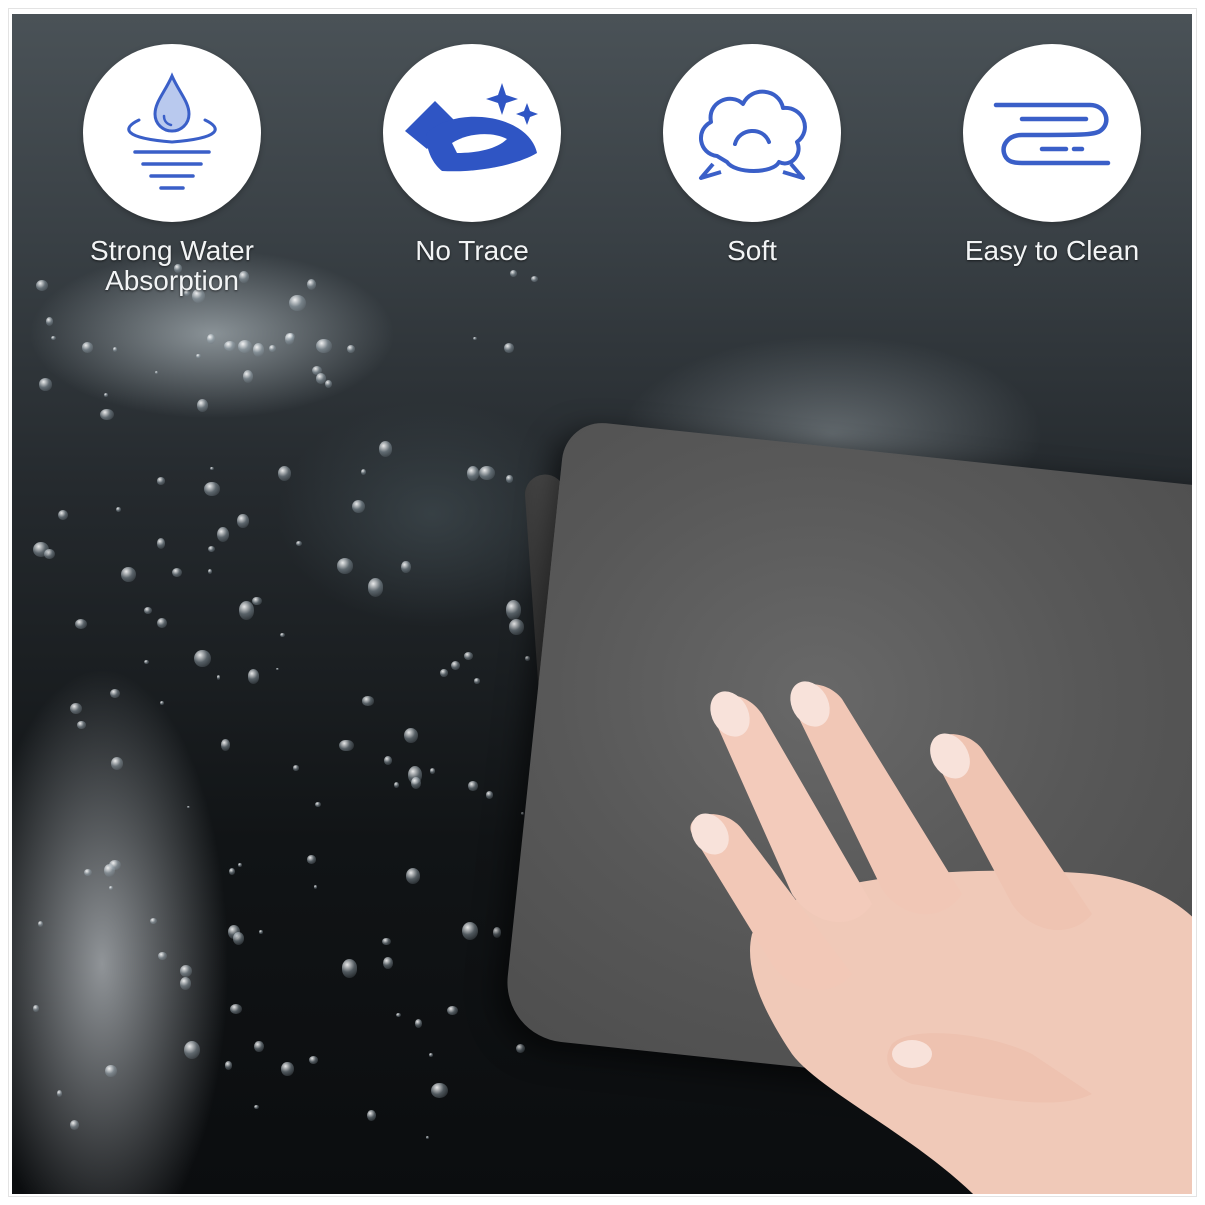 The height and width of the screenshot is (1205, 1205). I want to click on feature-easy-to-clean: Easy to Clean, so click(1052, 155).